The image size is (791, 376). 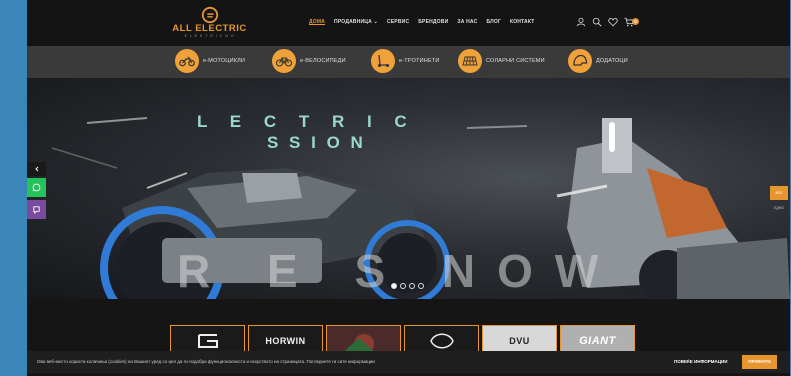 What do you see at coordinates (224, 61) in the screenshot?
I see `category-label: е-МОТОЦИКЛИ` at bounding box center [224, 61].